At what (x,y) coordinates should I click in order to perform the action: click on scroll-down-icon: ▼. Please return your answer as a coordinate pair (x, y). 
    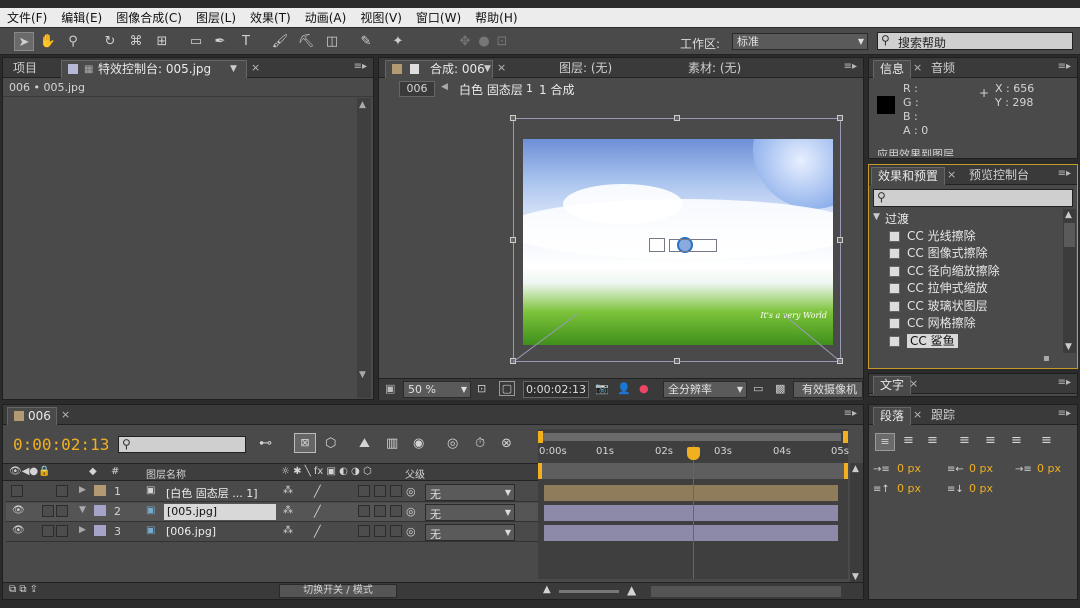
    Looking at the image, I should click on (855, 577).